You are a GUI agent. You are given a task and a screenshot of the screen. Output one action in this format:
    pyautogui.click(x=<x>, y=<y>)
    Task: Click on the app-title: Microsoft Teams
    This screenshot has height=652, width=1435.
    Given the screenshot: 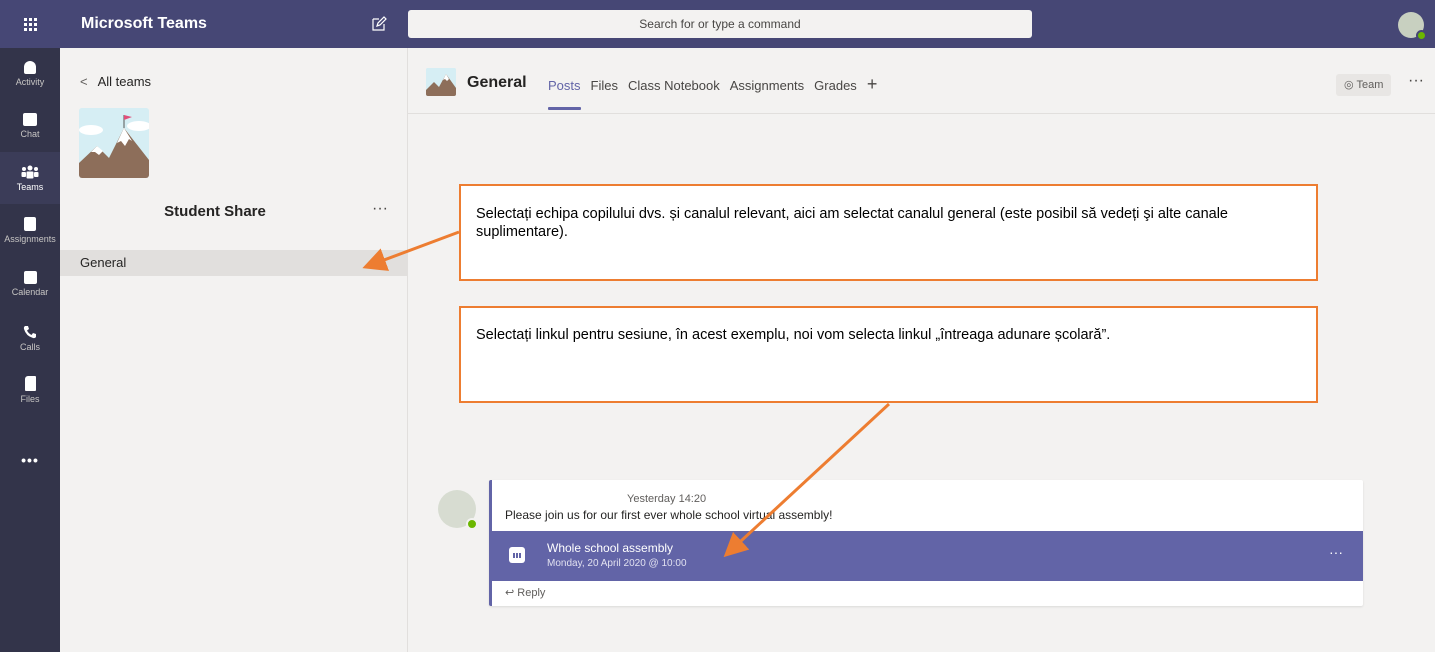 What is the action you would take?
    pyautogui.click(x=144, y=23)
    